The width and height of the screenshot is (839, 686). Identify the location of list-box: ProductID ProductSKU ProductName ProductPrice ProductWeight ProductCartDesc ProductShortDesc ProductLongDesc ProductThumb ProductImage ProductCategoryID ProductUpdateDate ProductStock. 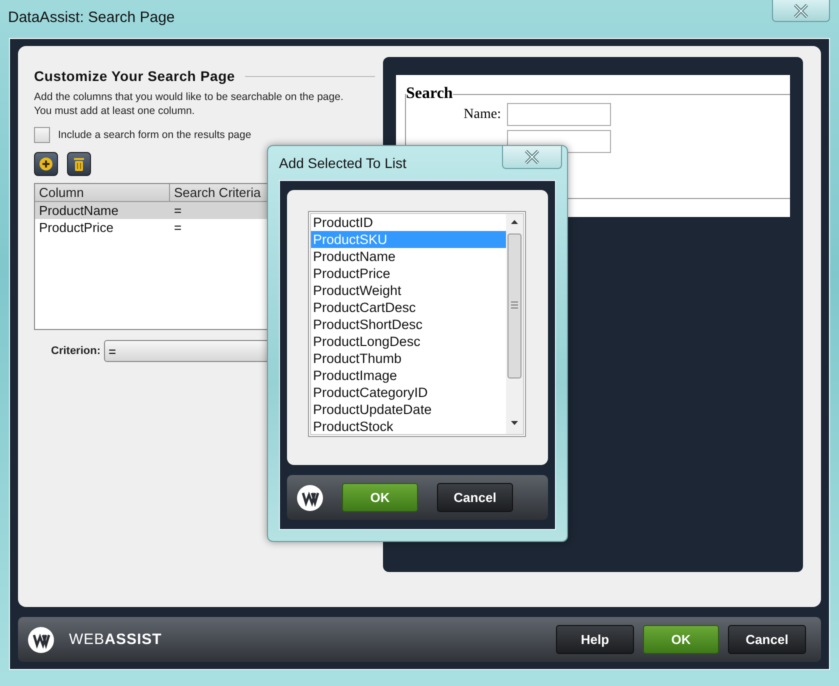
(417, 324).